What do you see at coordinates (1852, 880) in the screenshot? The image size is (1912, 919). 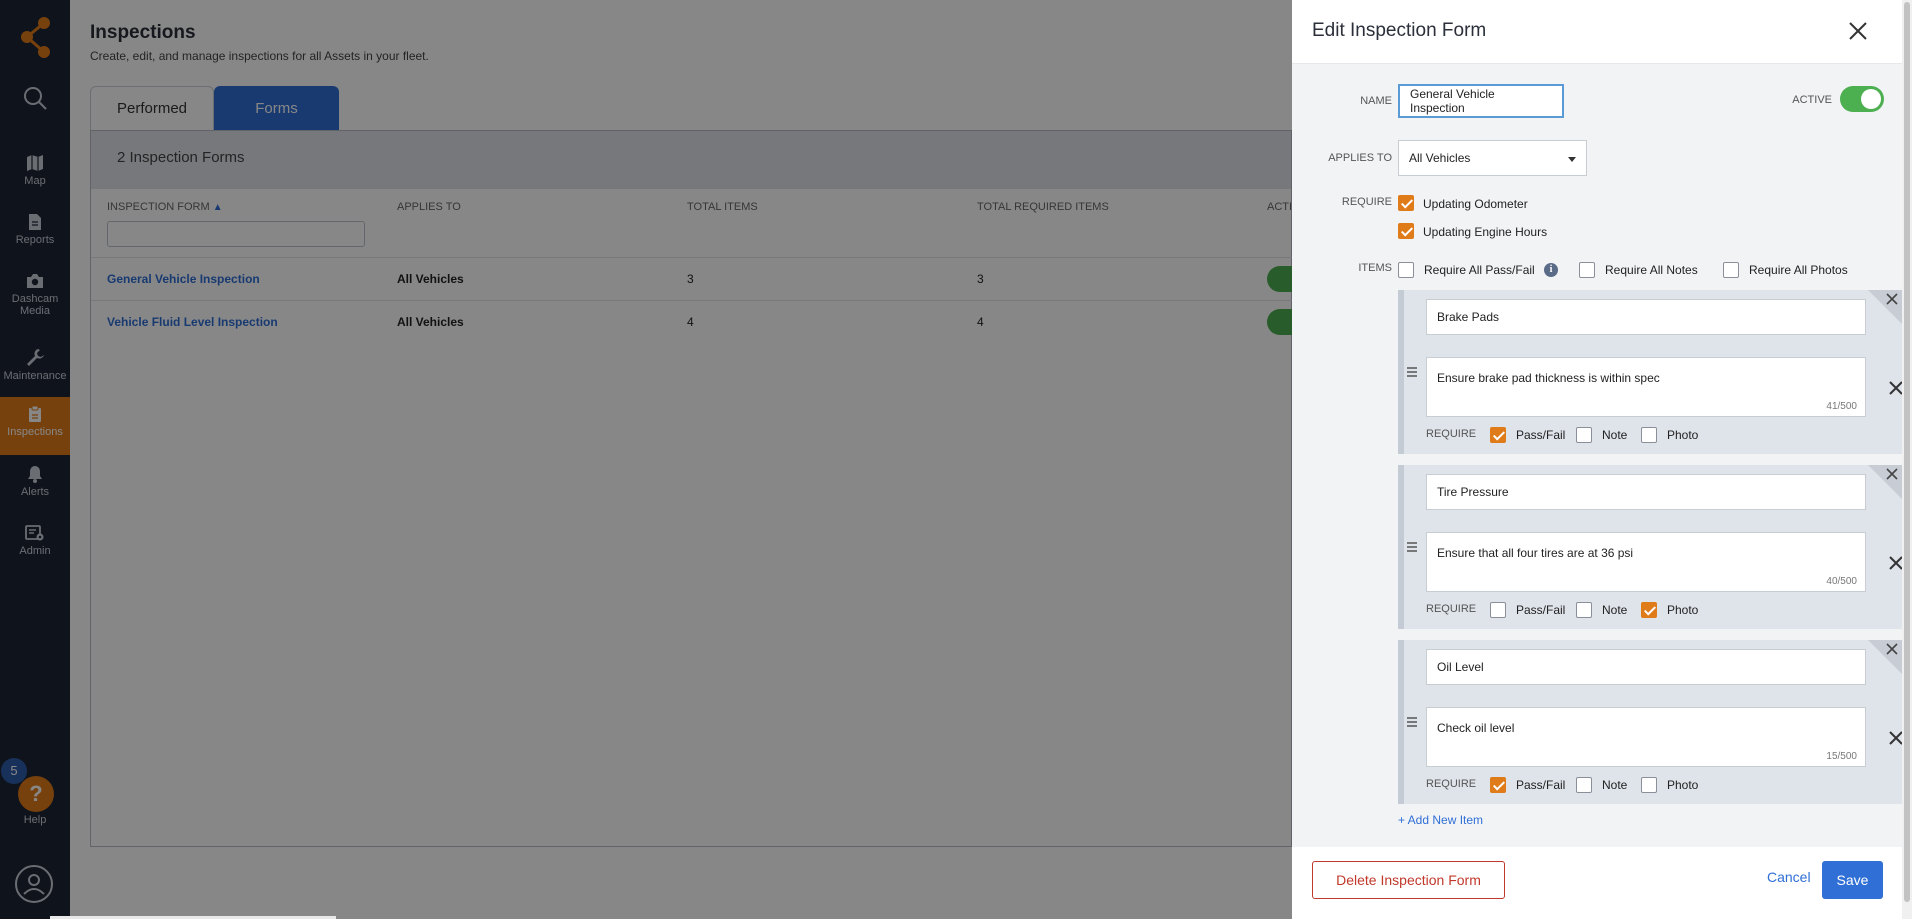 I see `save-button: Save` at bounding box center [1852, 880].